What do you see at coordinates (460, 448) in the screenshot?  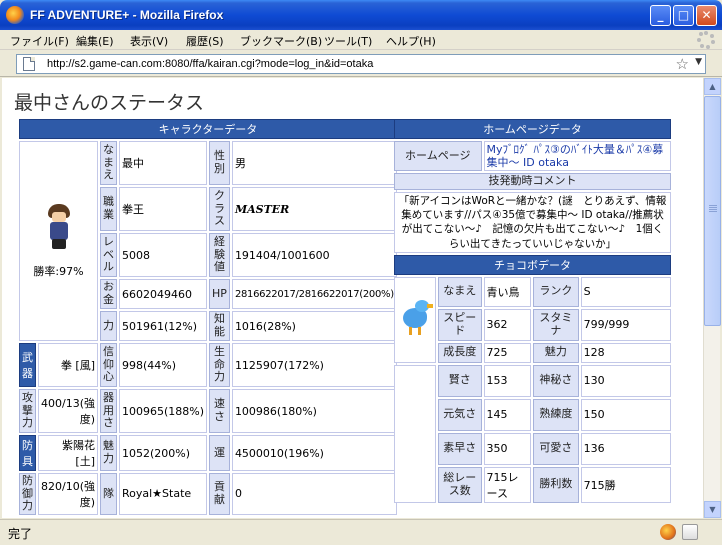 I see `chocobo-label-agility: 素早さ` at bounding box center [460, 448].